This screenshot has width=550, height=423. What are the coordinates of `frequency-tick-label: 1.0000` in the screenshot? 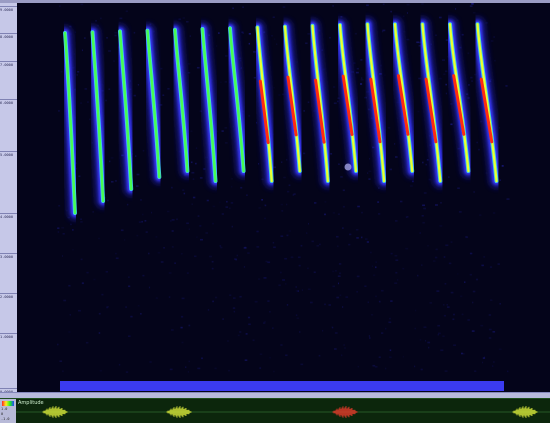 It's located at (8, 336).